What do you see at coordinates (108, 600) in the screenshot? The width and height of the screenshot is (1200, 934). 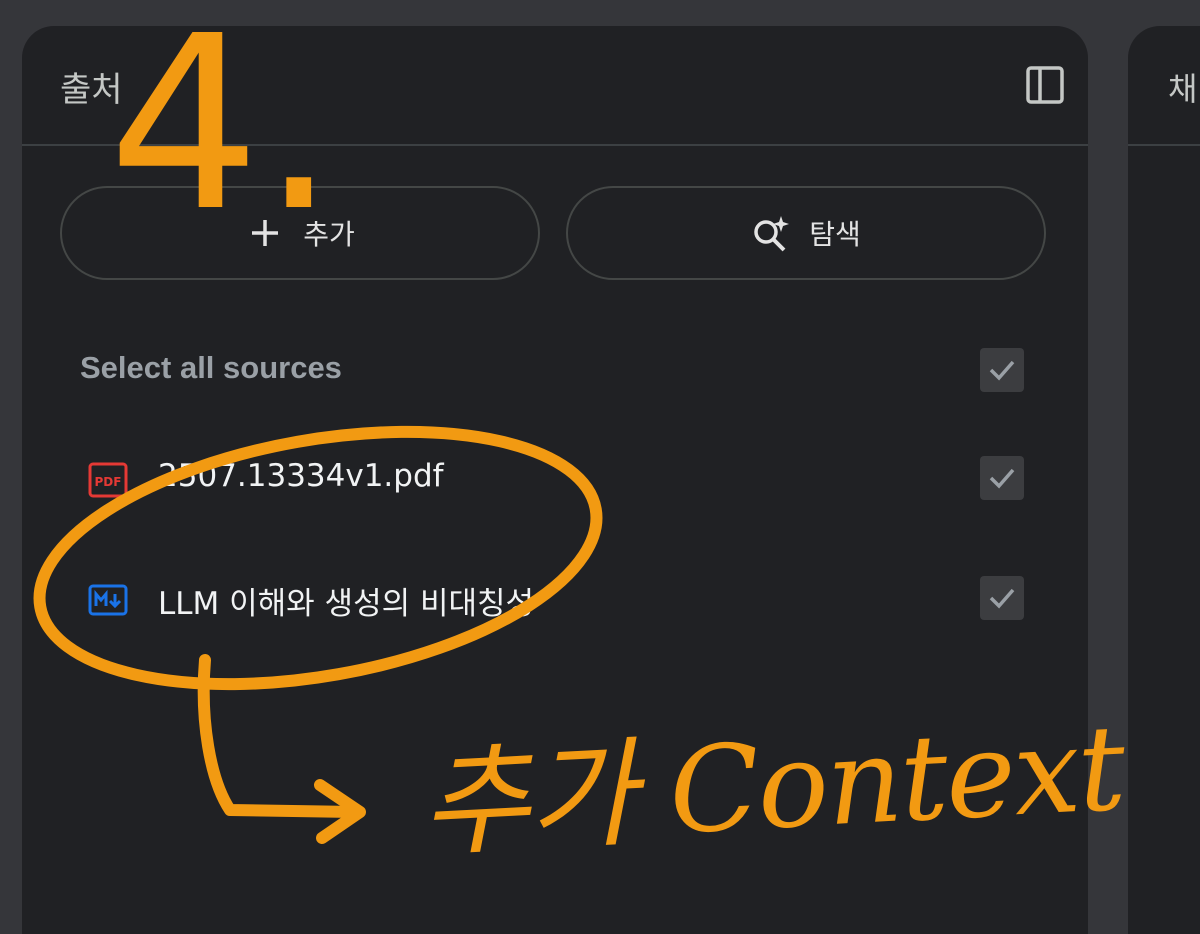 I see `markdown-icon` at bounding box center [108, 600].